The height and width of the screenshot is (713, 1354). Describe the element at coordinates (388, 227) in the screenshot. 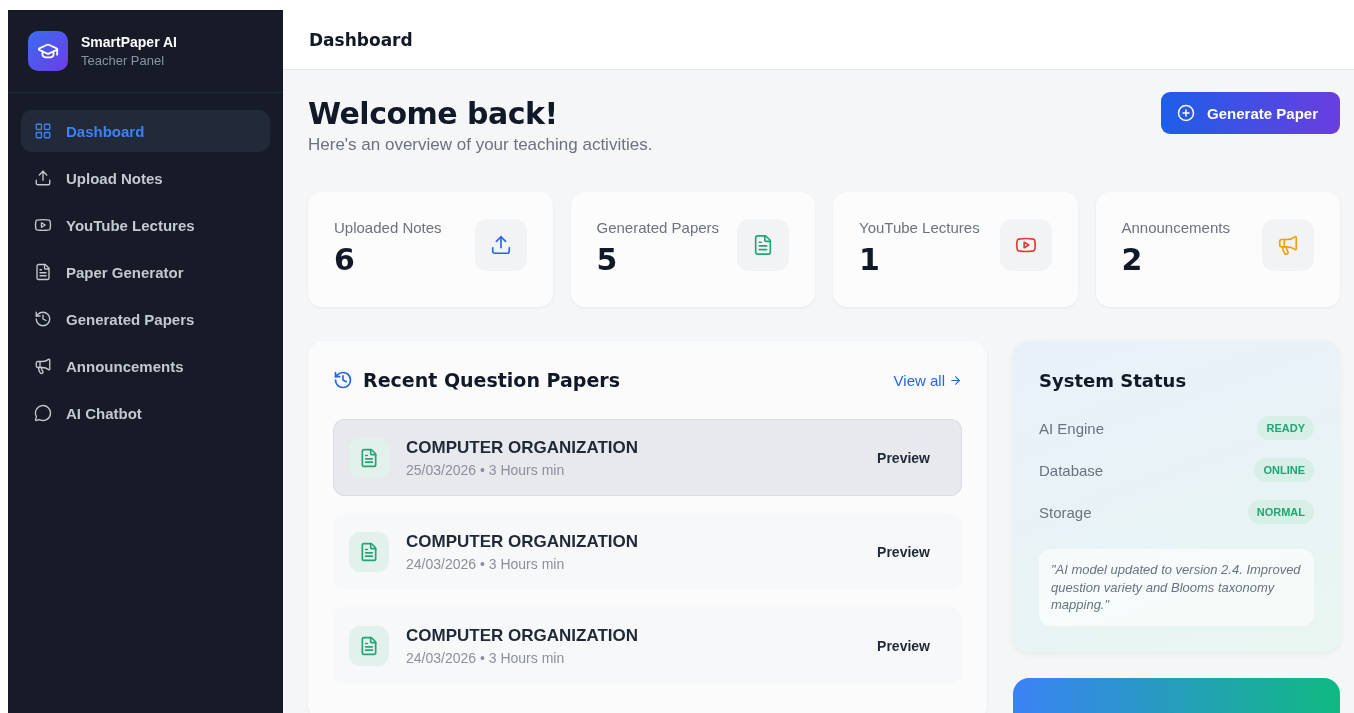

I see `stat-label: Uploaded Notes` at that location.